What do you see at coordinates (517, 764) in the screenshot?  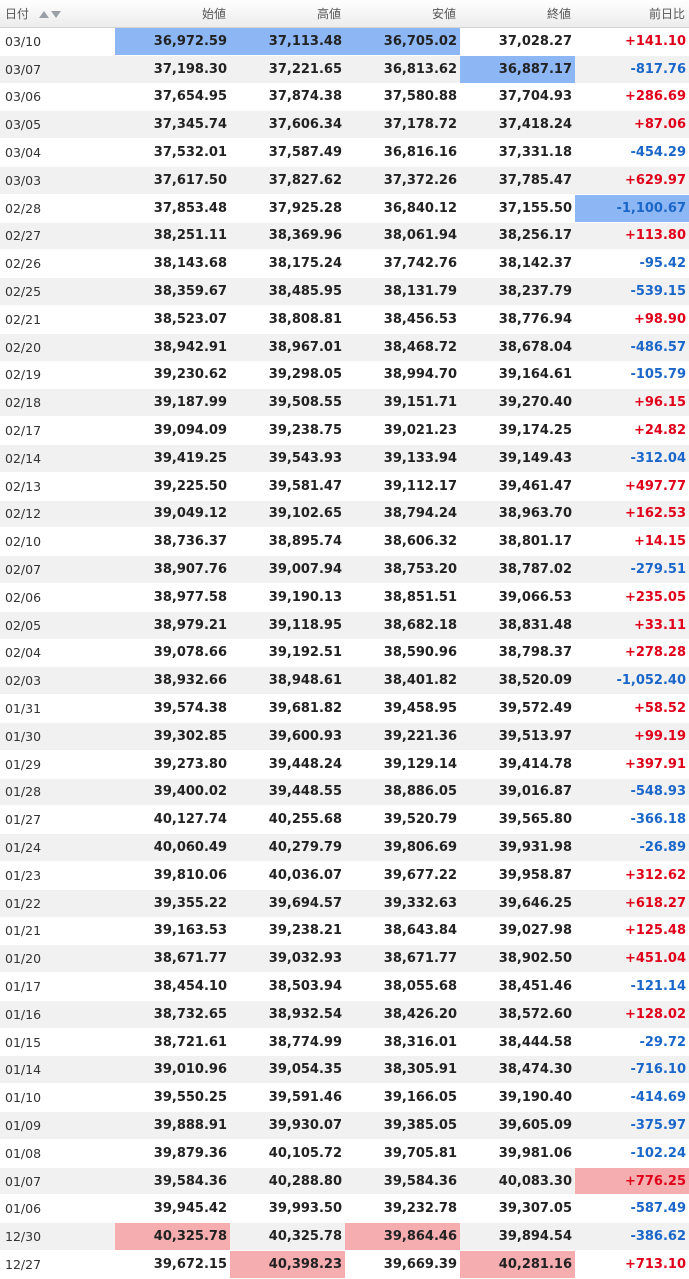 I see `cell-close: 39,414.78` at bounding box center [517, 764].